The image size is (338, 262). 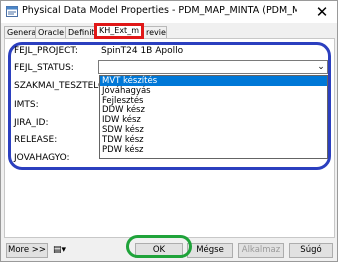 What do you see at coordinates (46, 51) in the screenshot?
I see `label-fejl-project: FEJL_PROJECT:` at bounding box center [46, 51].